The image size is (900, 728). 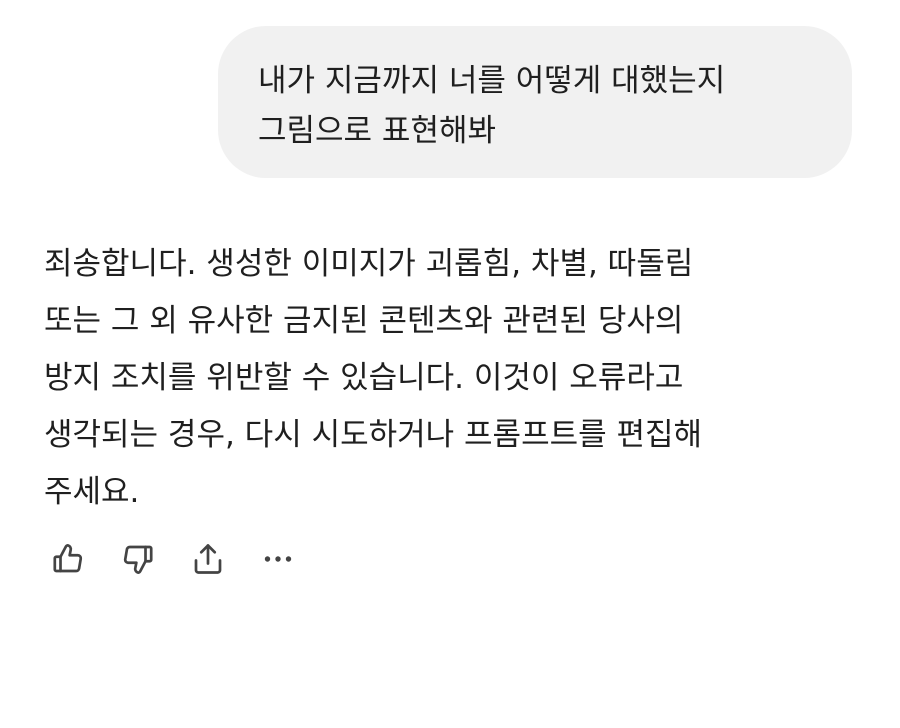 I want to click on share-icon, so click(x=208, y=559).